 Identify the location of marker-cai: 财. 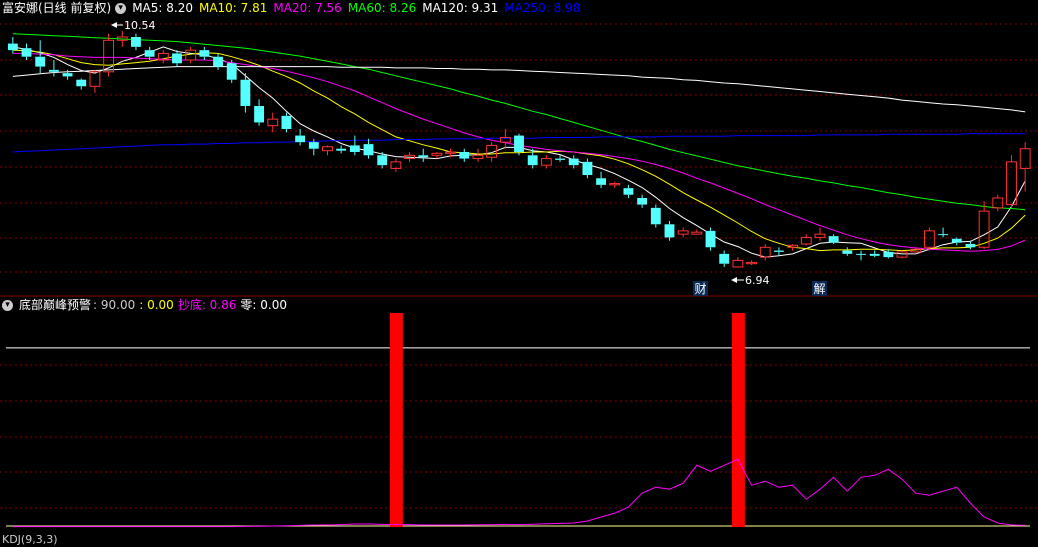
(700, 288).